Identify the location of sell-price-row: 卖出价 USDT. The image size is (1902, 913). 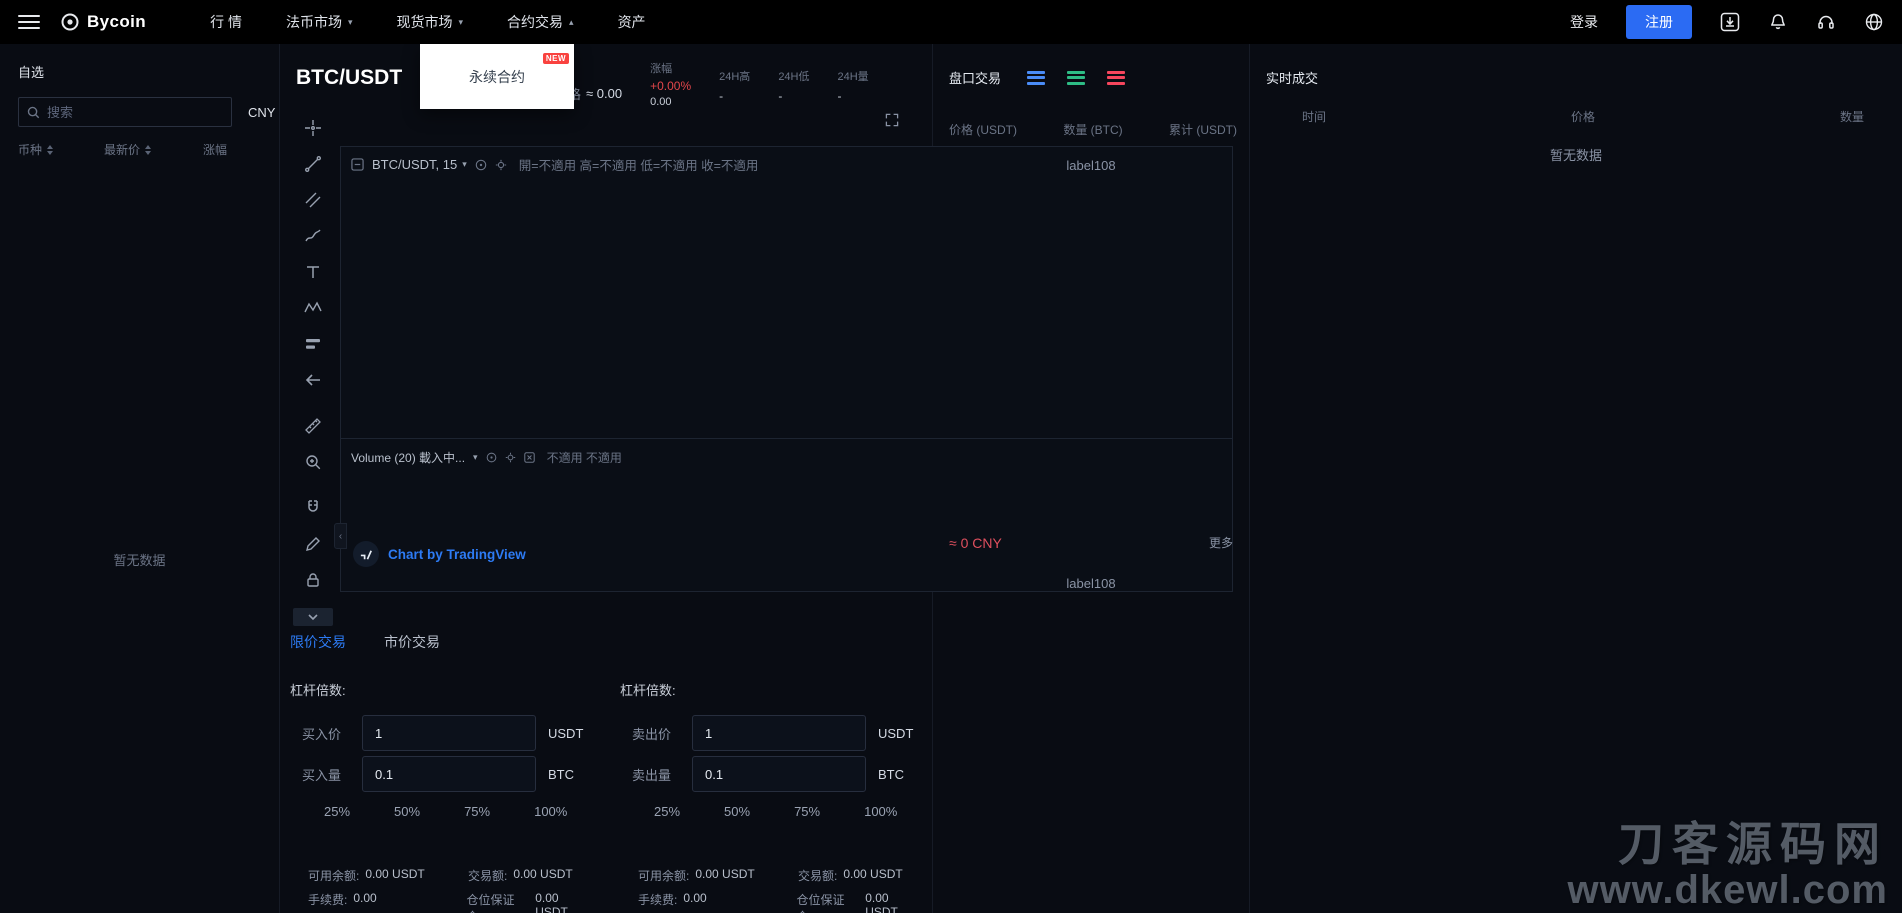
(771, 733).